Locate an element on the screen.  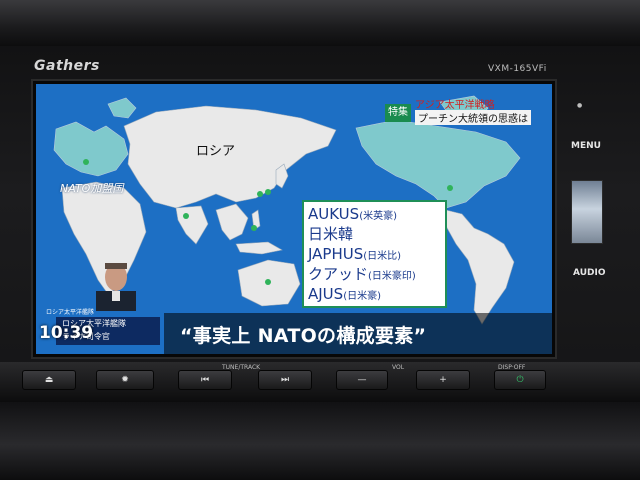
power-button: ⏻ is located at coordinates (520, 380).